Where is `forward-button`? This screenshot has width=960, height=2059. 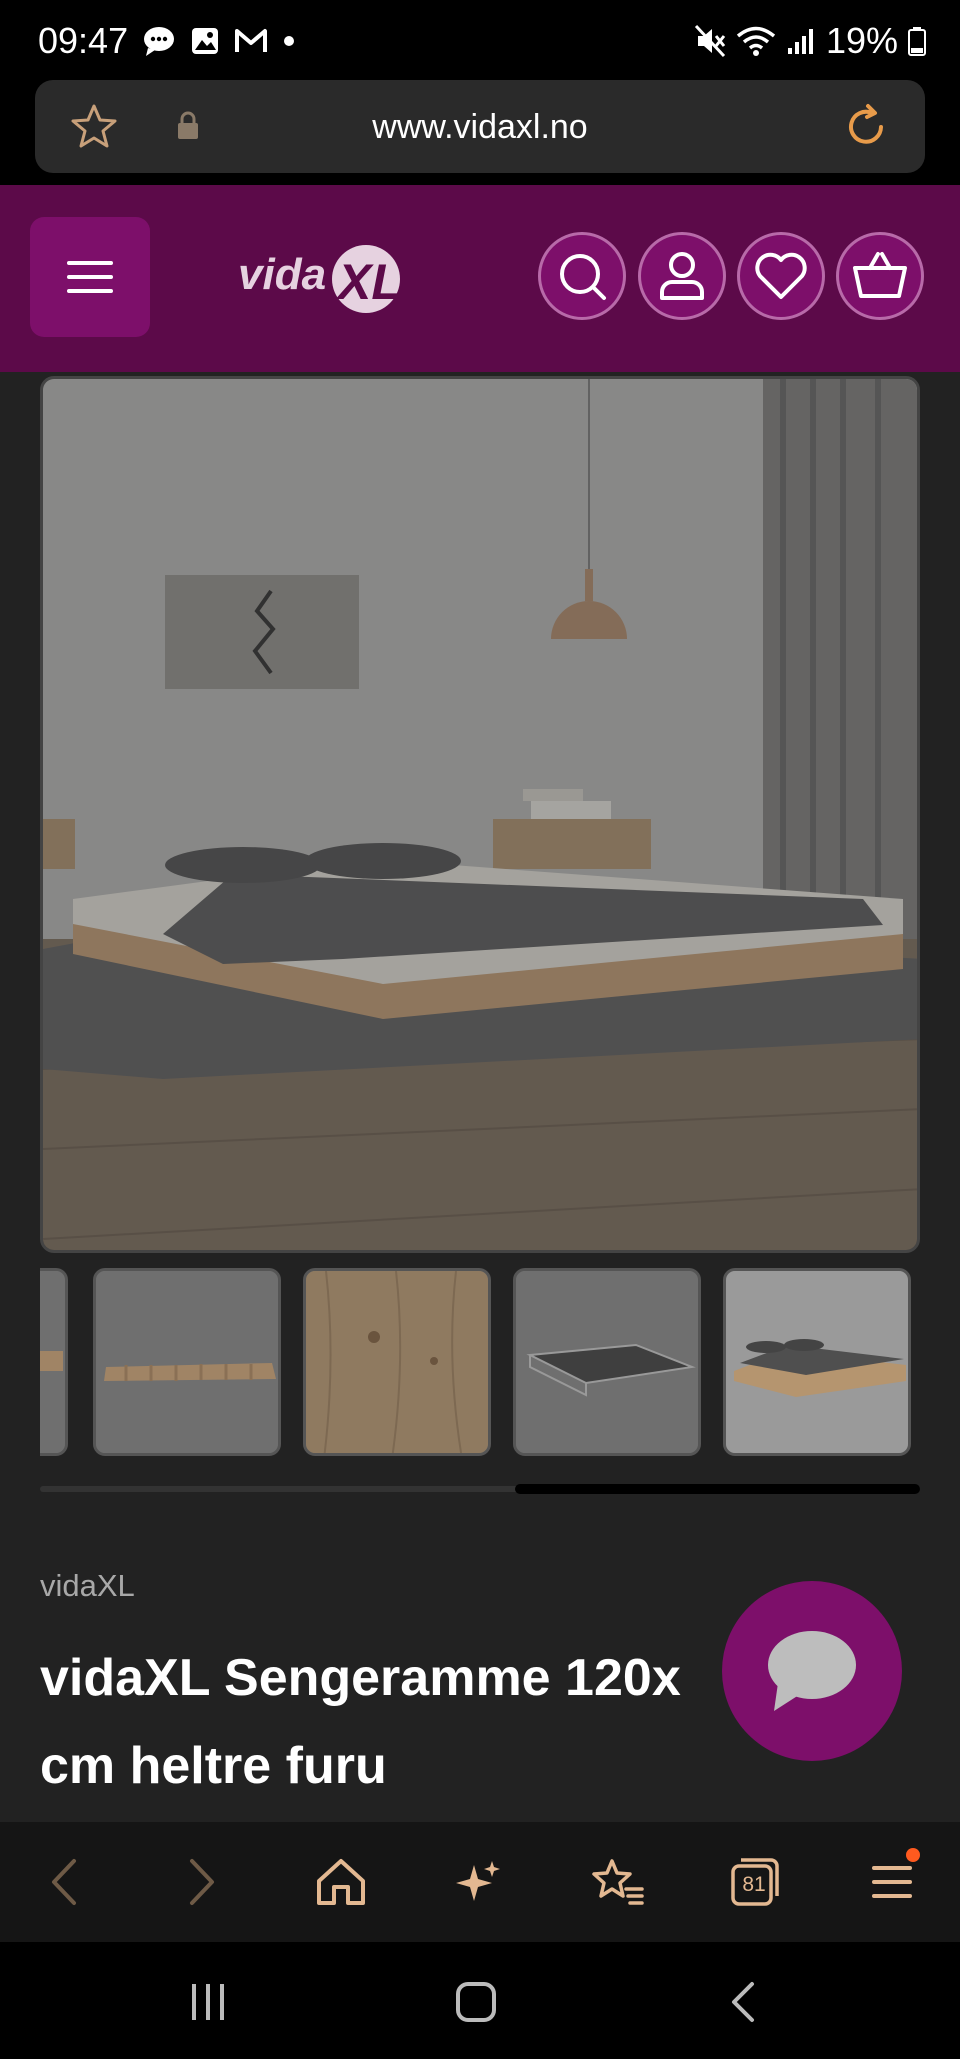 forward-button is located at coordinates (202, 1882).